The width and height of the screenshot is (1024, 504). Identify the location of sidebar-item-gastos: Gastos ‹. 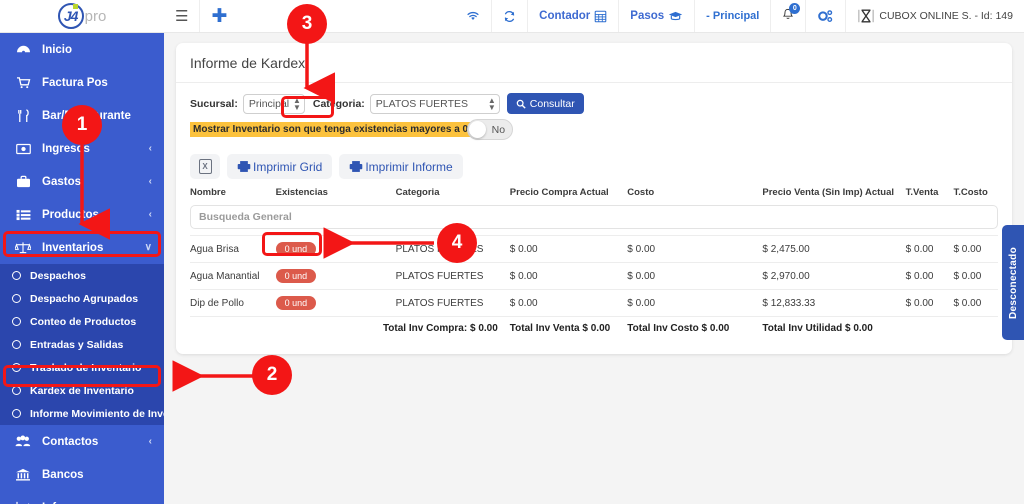
(82, 181).